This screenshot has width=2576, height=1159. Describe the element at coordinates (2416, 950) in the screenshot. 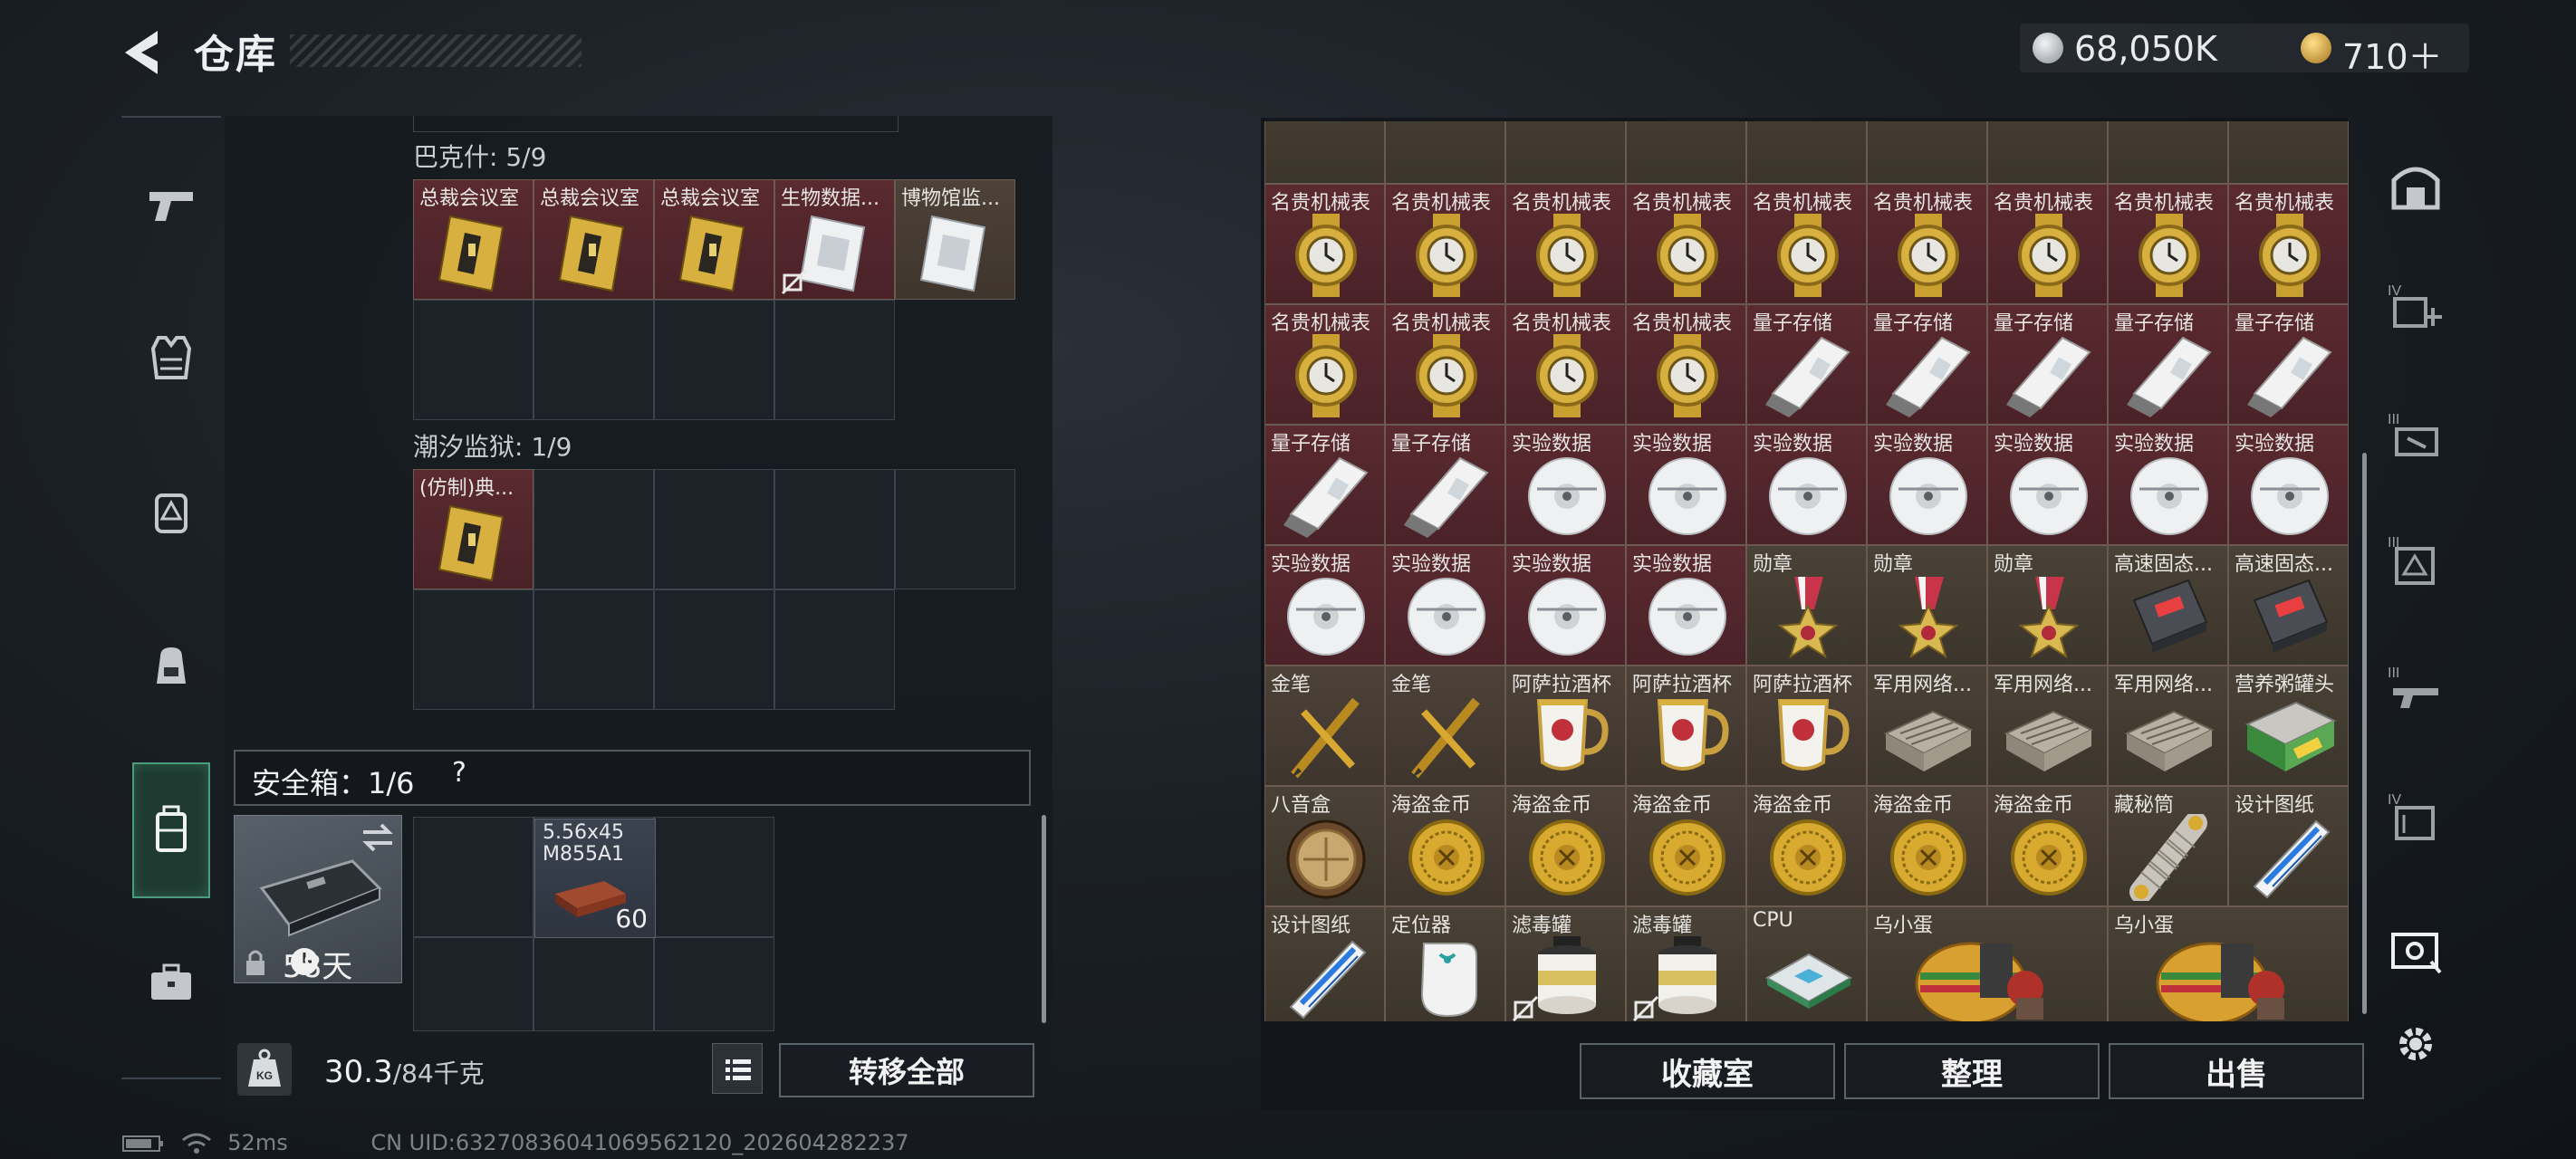

I see `stash-page-6-active` at that location.